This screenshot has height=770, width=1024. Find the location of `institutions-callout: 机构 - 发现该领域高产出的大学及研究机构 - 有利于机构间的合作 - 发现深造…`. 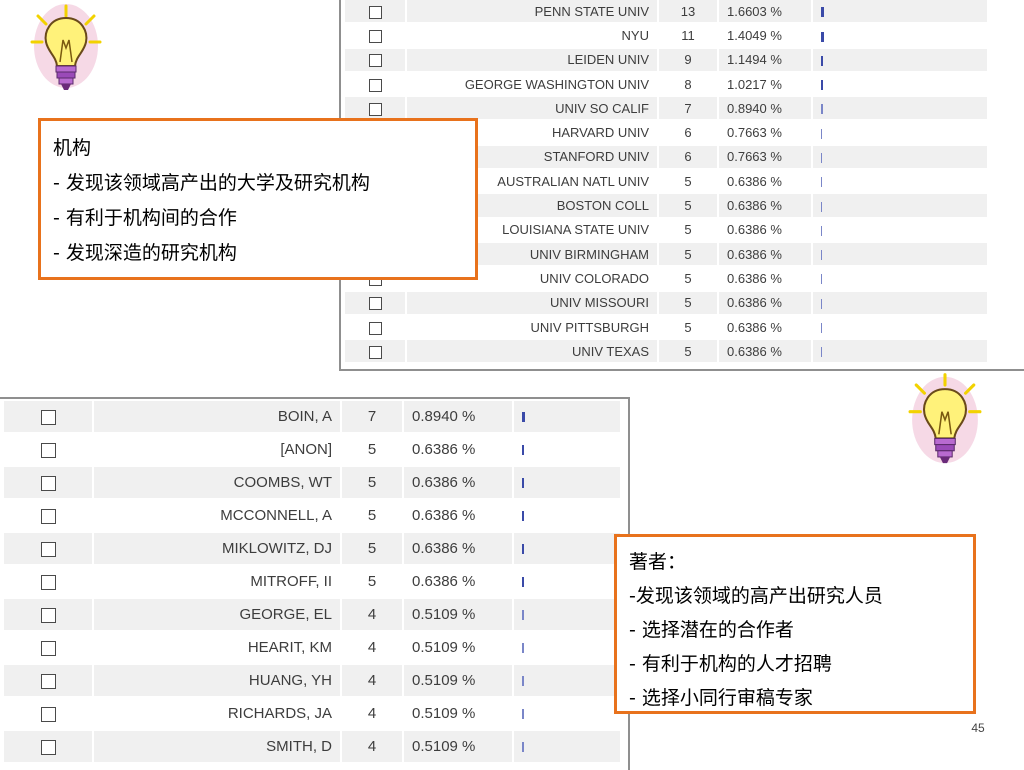

institutions-callout: 机构 - 发现该领域高产出的大学及研究机构 - 有利于机构间的合作 - 发现深造… is located at coordinates (258, 199).